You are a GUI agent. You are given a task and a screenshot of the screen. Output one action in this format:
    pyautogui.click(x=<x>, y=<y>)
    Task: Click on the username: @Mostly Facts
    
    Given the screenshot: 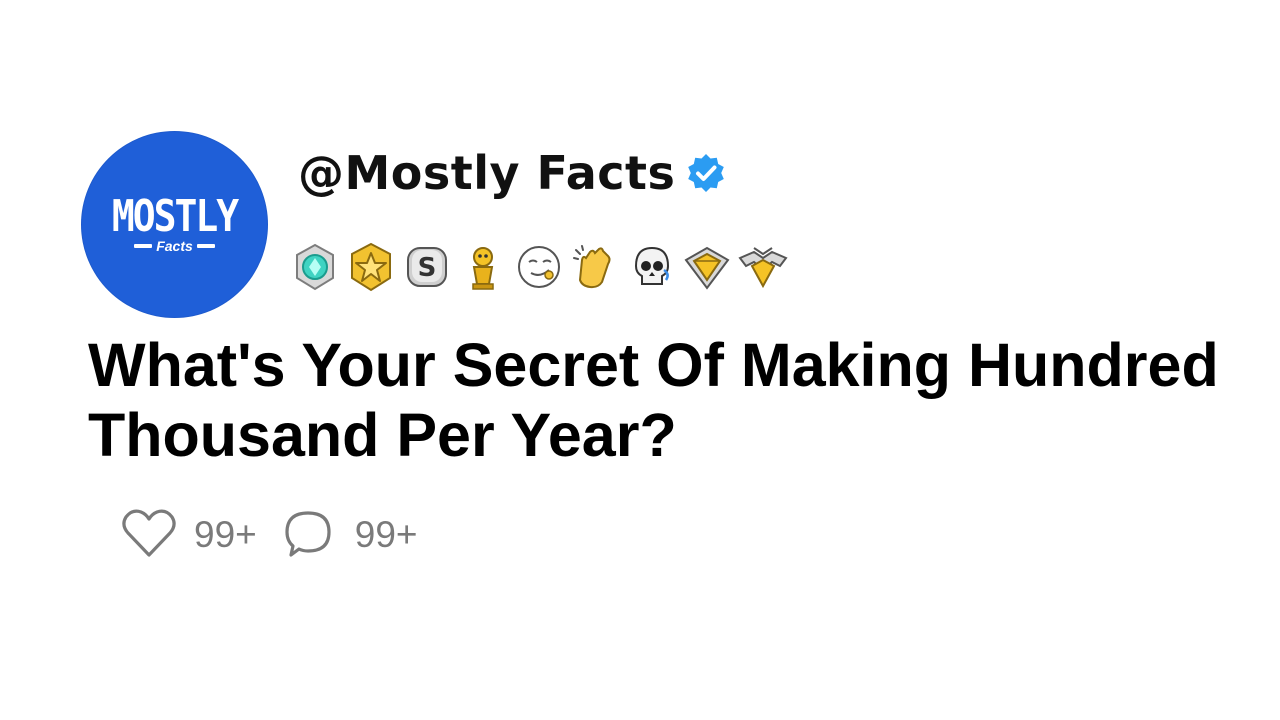 What is the action you would take?
    pyautogui.click(x=486, y=173)
    